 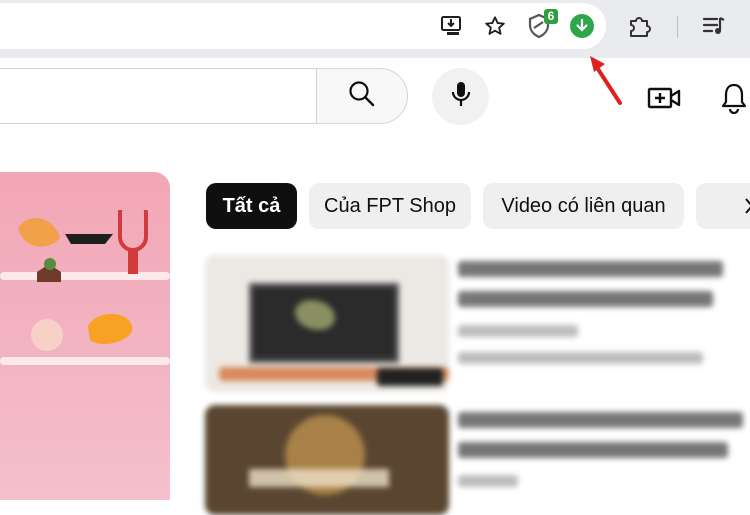 What do you see at coordinates (303, 26) in the screenshot?
I see `address-bar` at bounding box center [303, 26].